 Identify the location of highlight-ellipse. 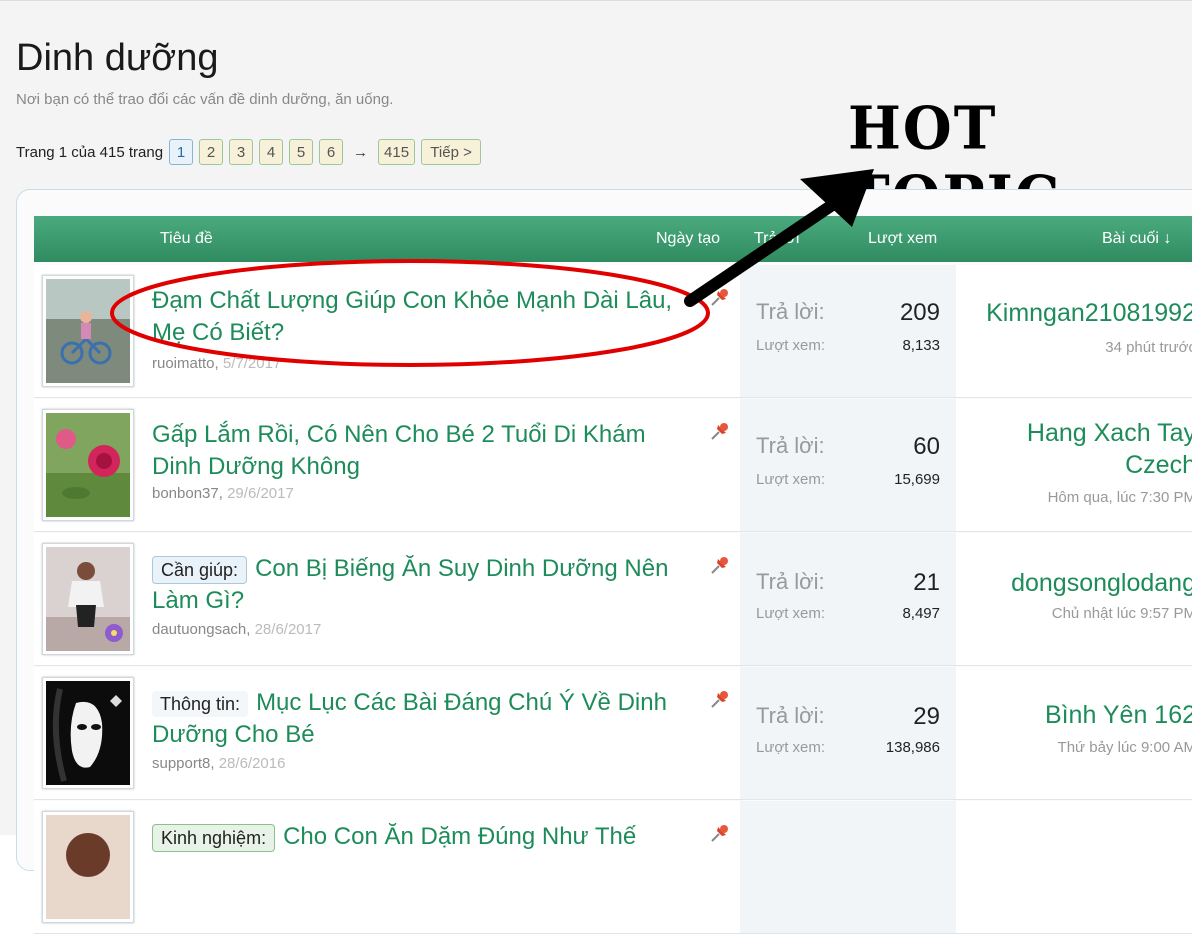
(410, 313).